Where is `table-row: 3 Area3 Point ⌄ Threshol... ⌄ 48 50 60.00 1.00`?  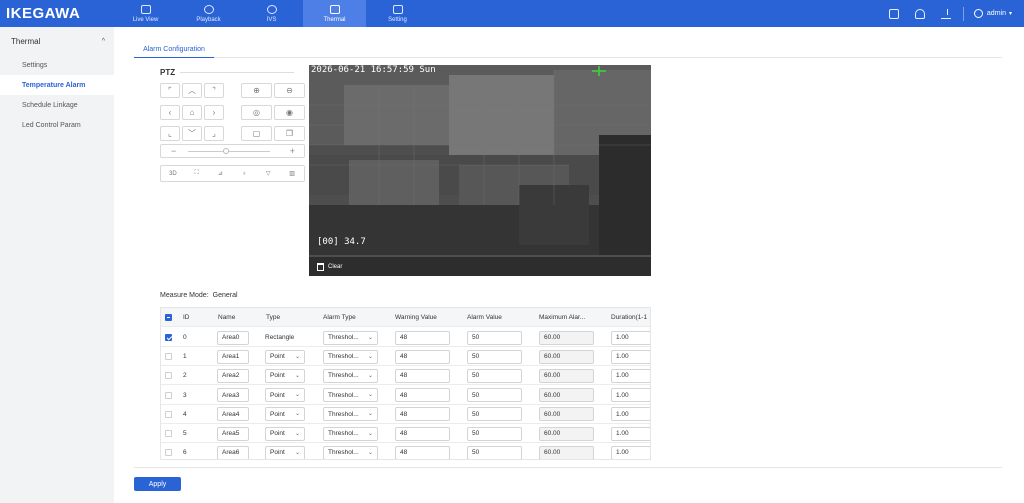 table-row: 3 Area3 Point ⌄ Threshol... ⌄ 48 50 60.00 1.00 is located at coordinates (405, 395).